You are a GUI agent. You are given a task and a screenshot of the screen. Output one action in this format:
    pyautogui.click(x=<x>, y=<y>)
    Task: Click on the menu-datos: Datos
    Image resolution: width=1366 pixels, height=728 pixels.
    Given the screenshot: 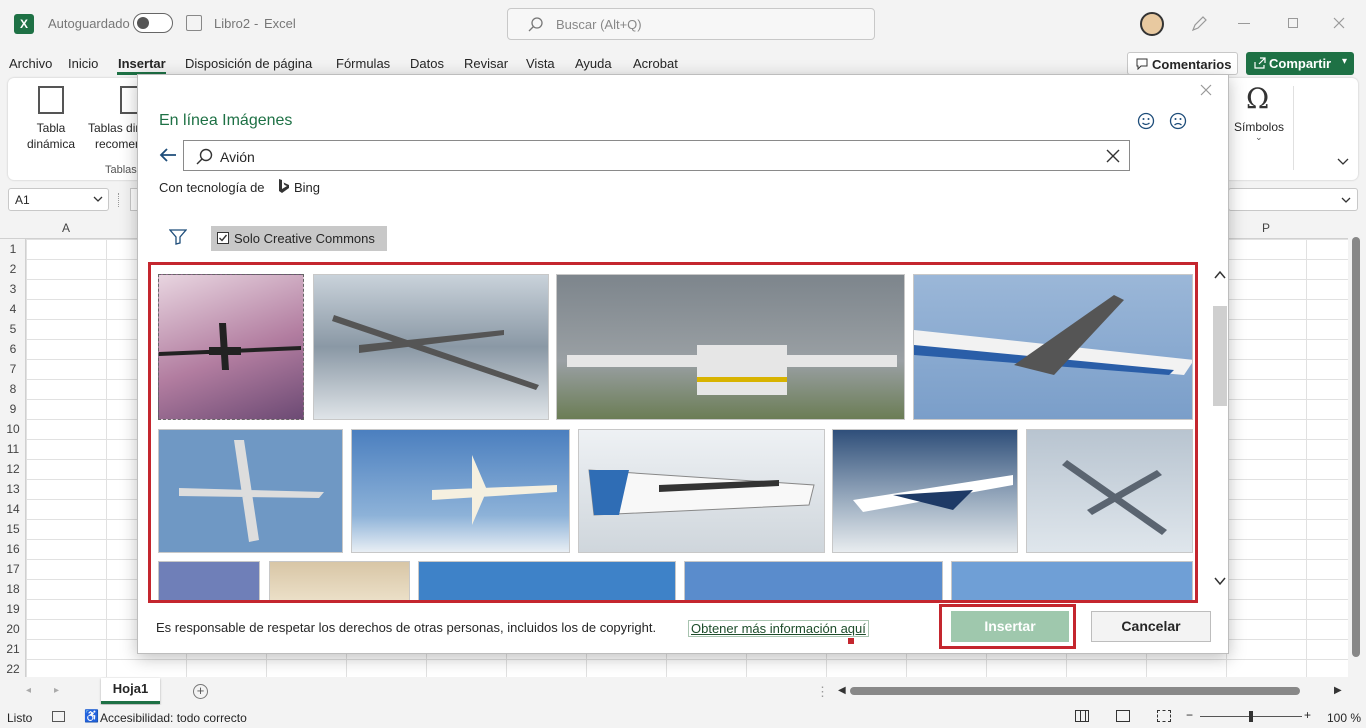 What is the action you would take?
    pyautogui.click(x=427, y=63)
    